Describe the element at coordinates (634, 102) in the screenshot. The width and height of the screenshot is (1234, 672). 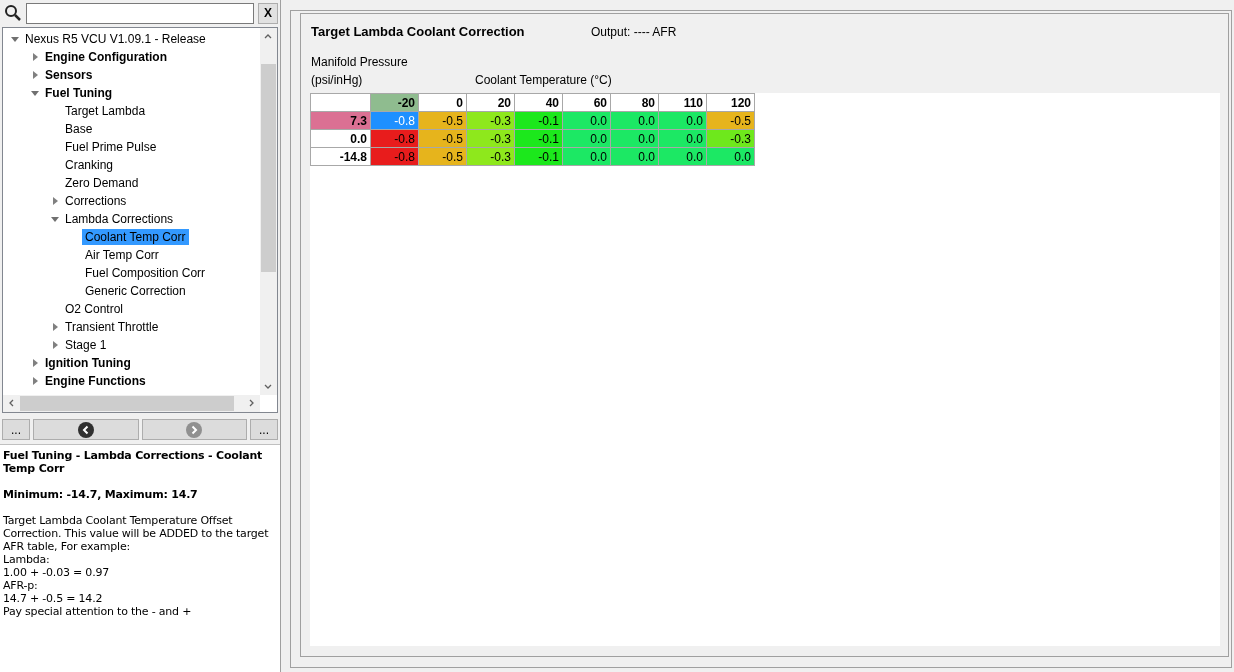
I see `column-header: 80` at that location.